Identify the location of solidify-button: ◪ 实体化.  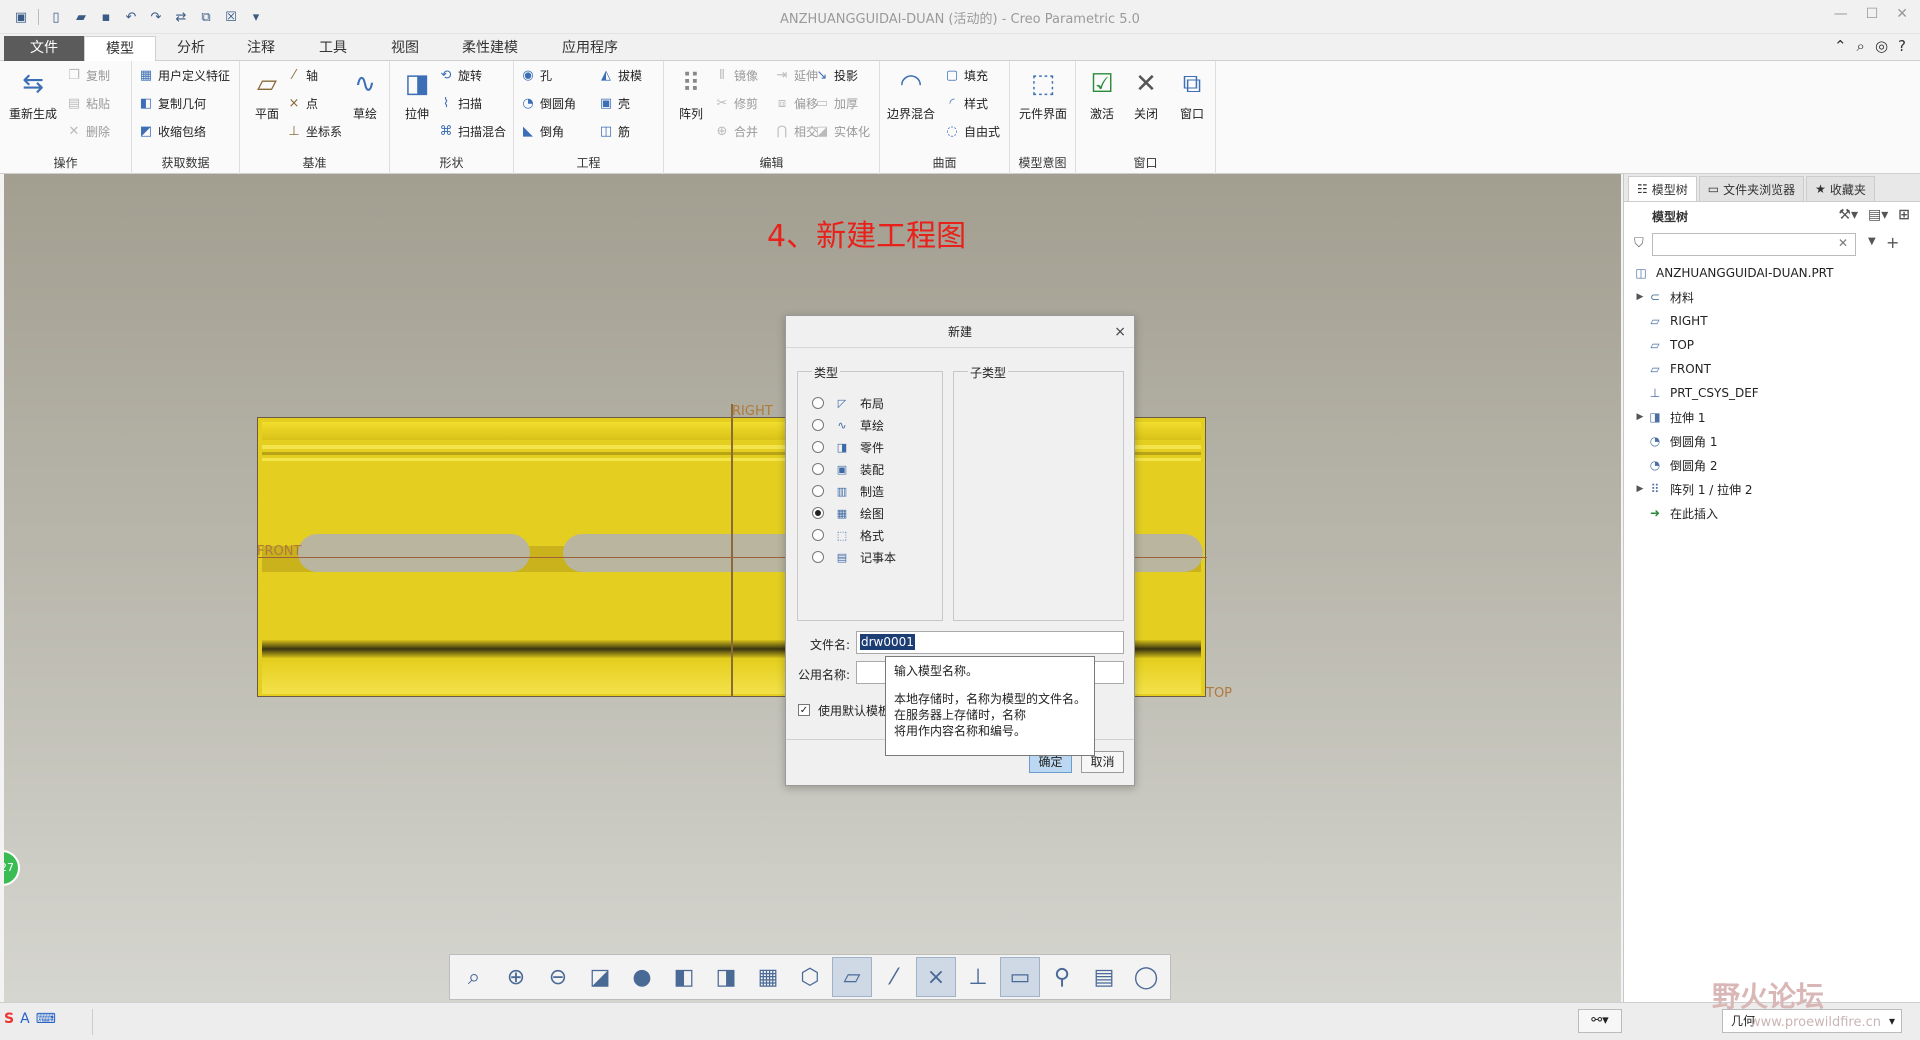
(842, 131).